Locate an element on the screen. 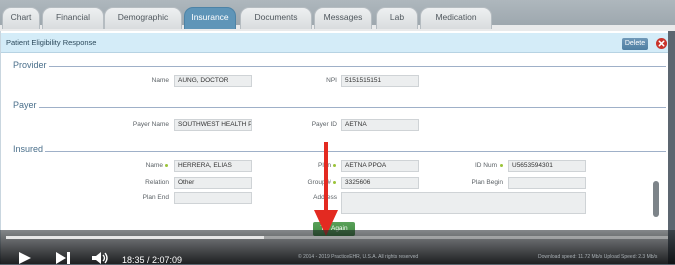  plan-field: AETNA PPOA is located at coordinates (380, 166).